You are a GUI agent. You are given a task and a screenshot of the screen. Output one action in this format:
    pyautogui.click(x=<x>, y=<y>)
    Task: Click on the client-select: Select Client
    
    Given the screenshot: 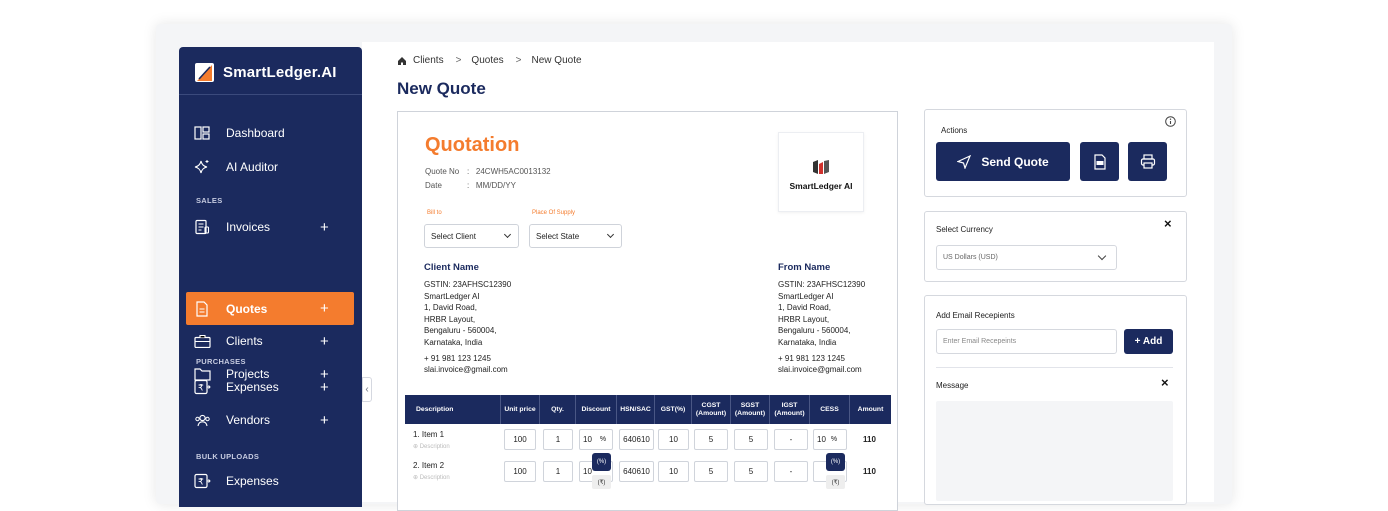 What is the action you would take?
    pyautogui.click(x=471, y=236)
    